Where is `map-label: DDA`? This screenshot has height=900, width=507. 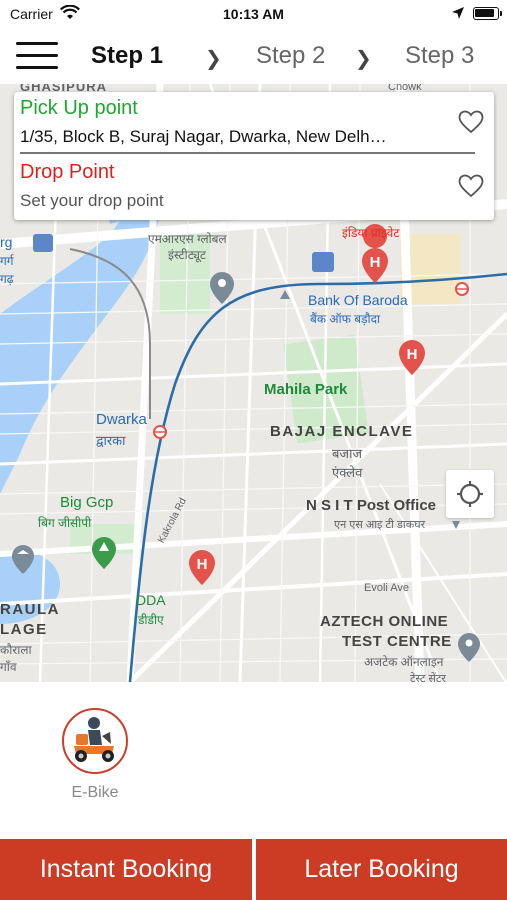 map-label: DDA is located at coordinates (151, 600).